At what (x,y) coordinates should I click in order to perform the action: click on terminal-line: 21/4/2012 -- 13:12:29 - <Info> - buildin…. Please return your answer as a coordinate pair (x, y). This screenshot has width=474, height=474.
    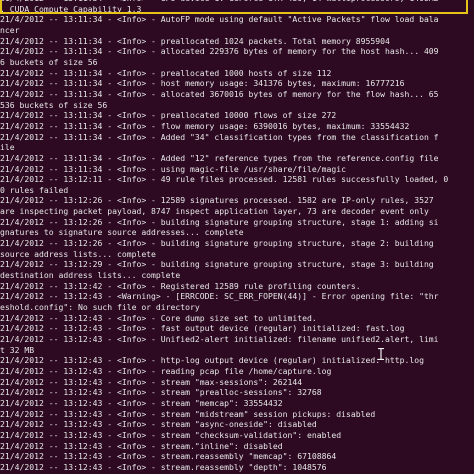
    Looking at the image, I should click on (217, 264).